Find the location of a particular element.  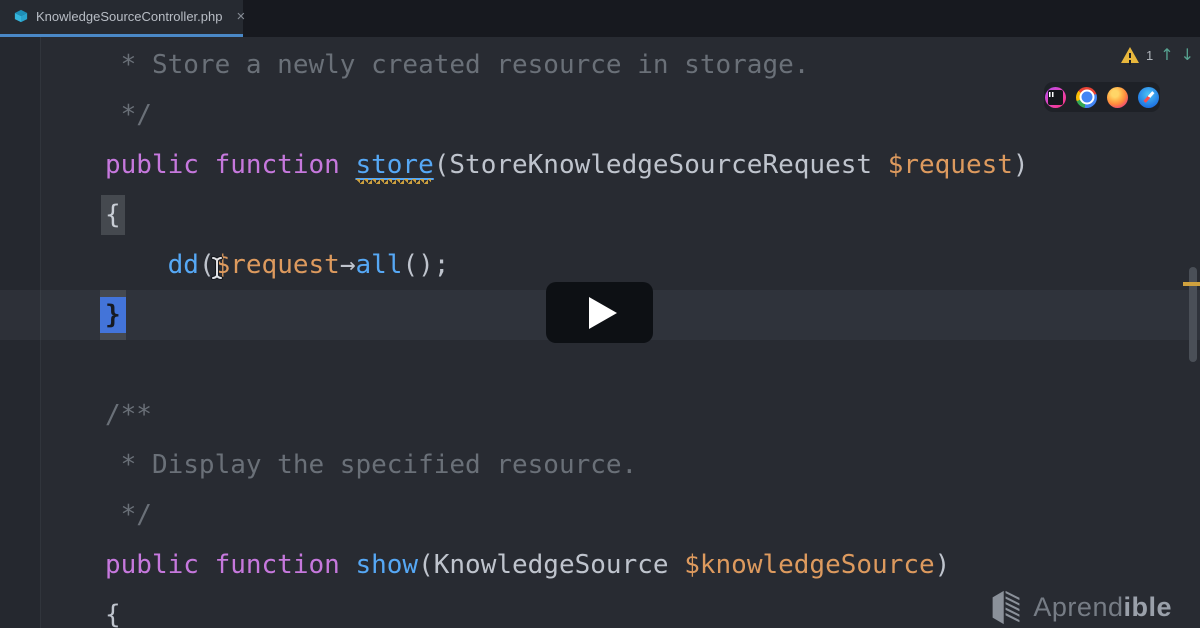

video-play-button is located at coordinates (599, 312).